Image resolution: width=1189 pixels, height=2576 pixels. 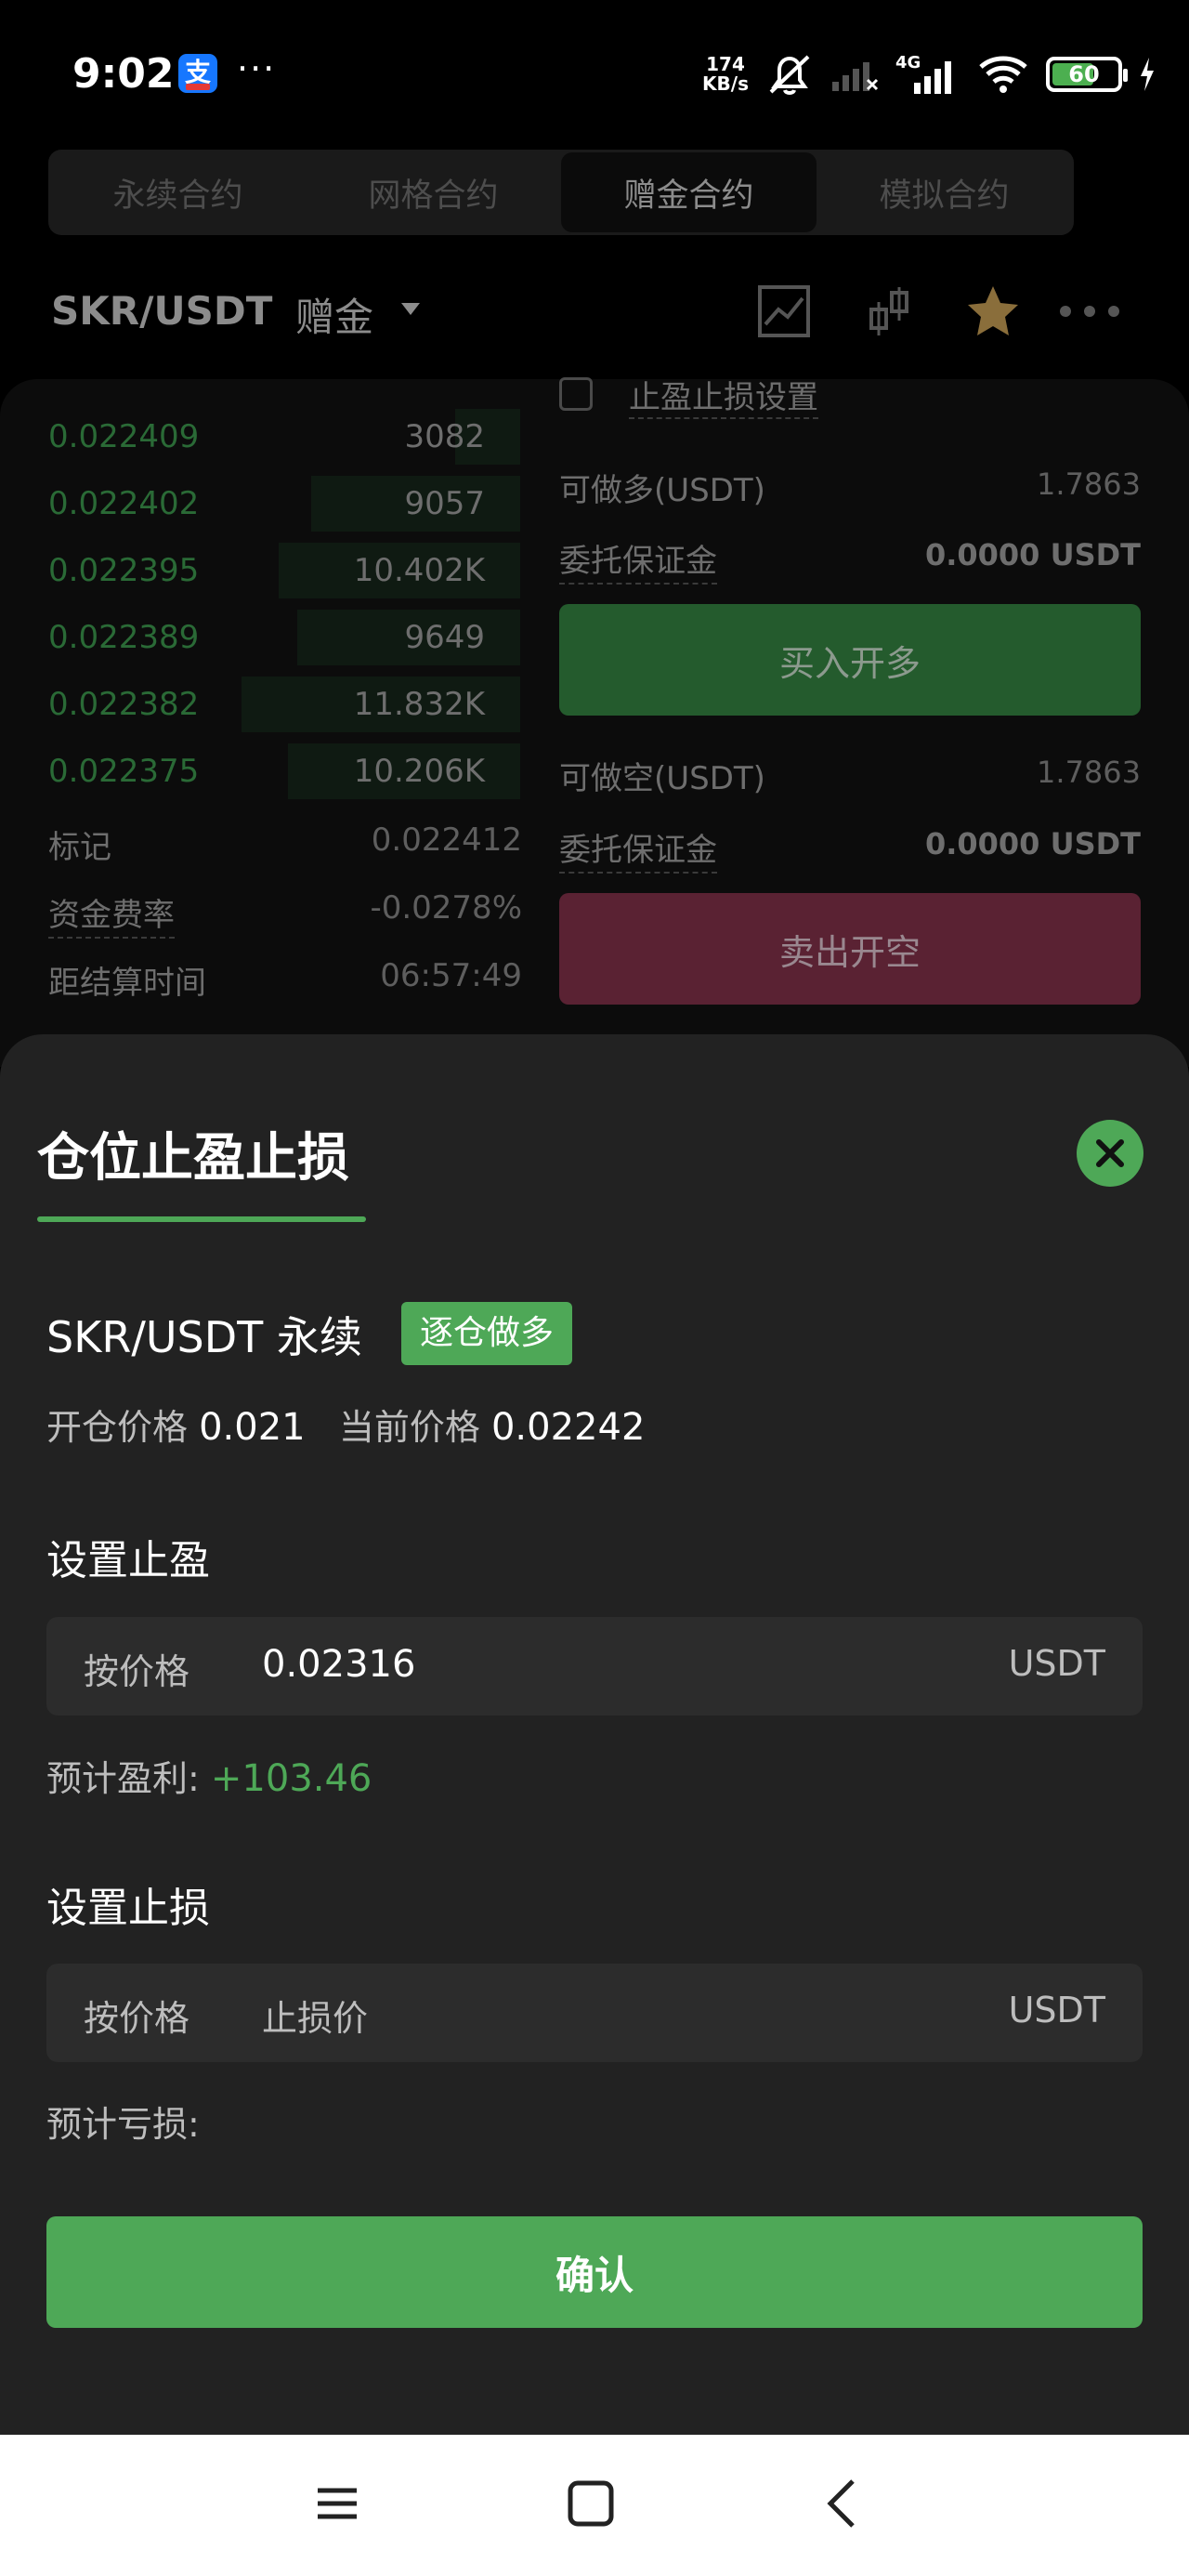 I want to click on confirm-button: 确认, so click(x=594, y=2272).